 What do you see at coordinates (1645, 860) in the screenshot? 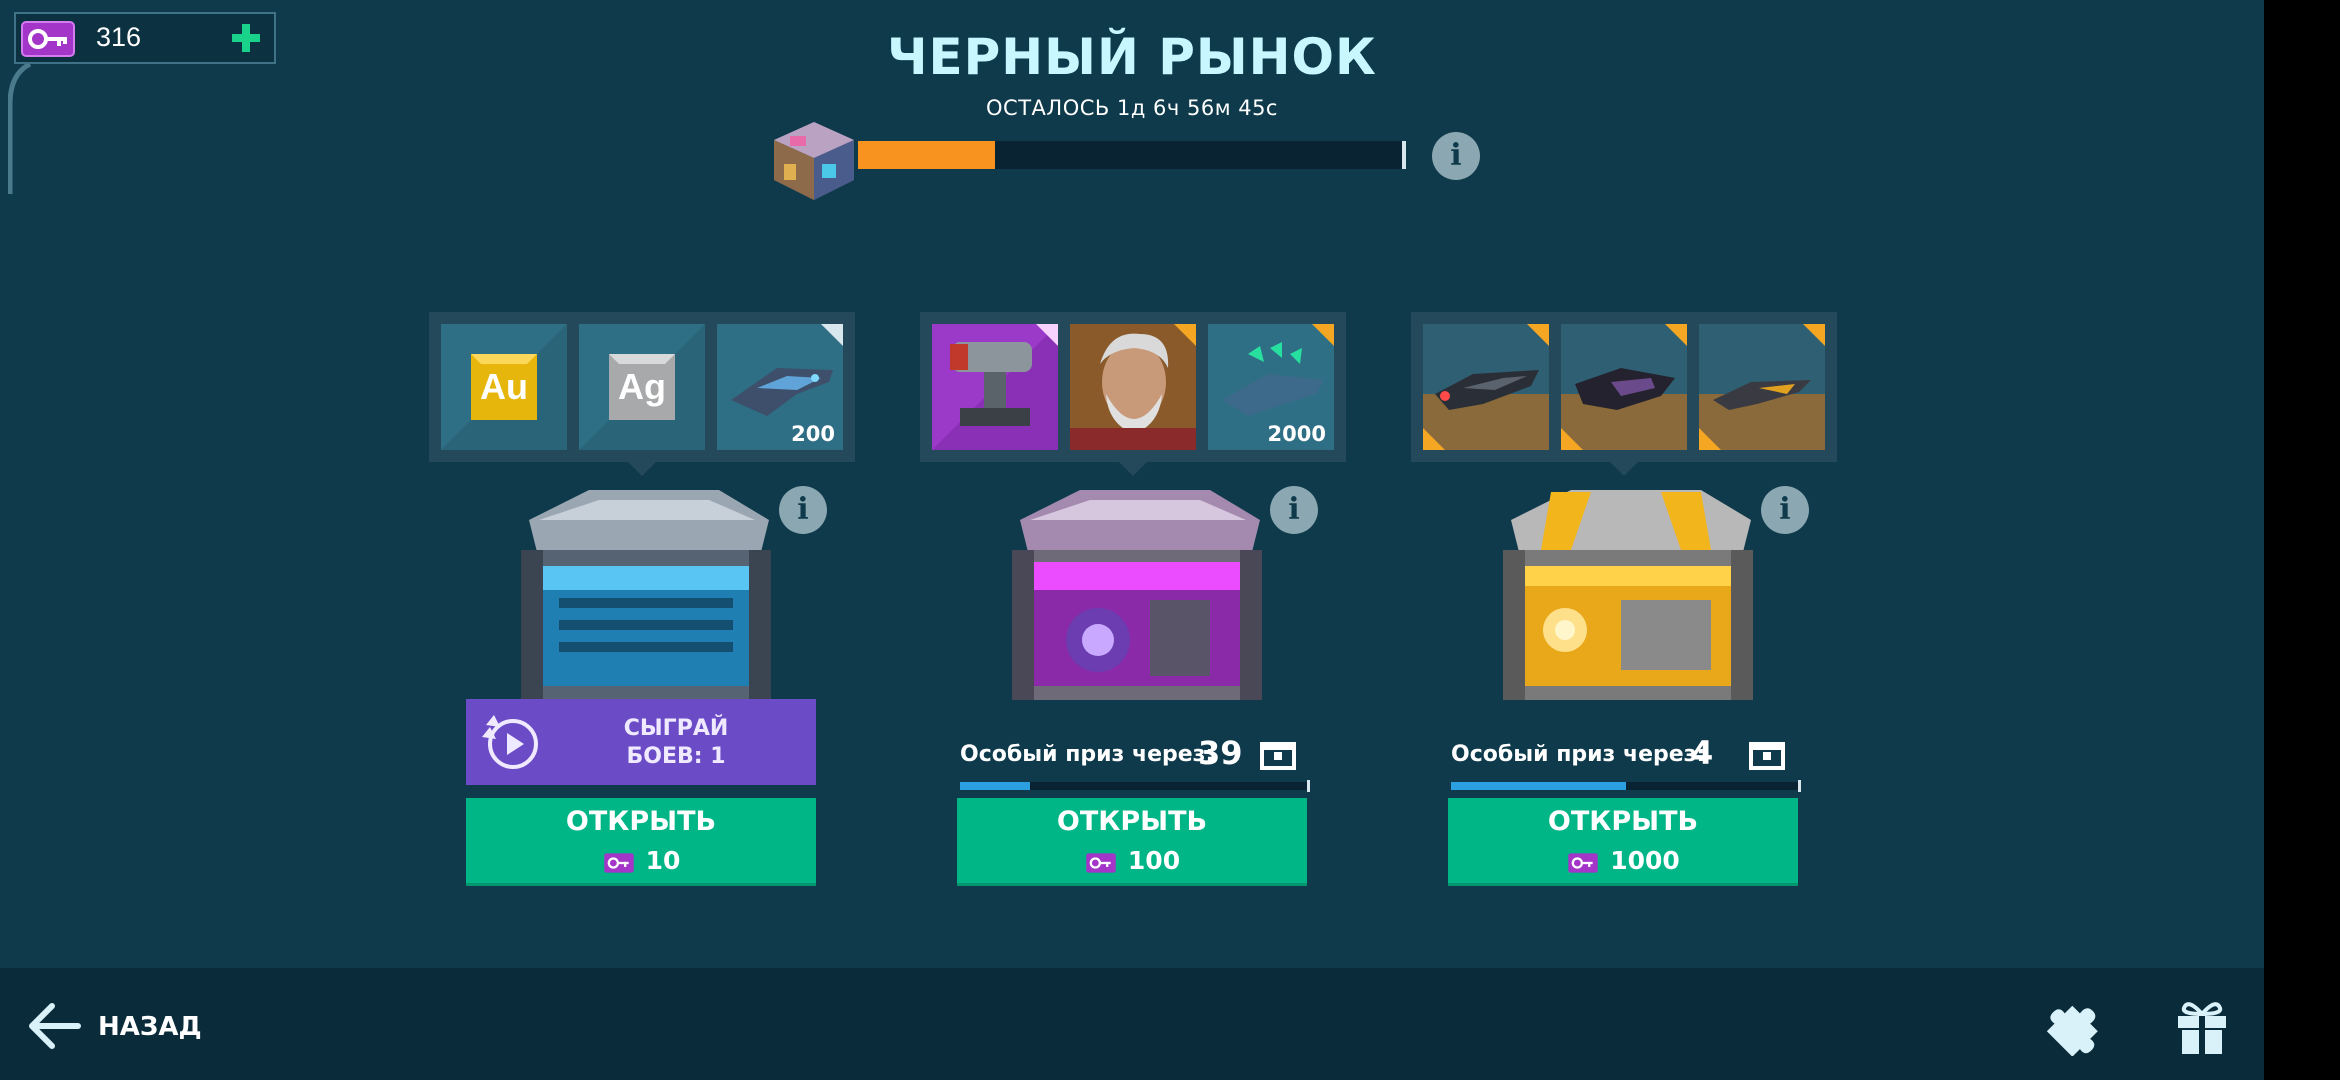
I see `open-price: 1000` at bounding box center [1645, 860].